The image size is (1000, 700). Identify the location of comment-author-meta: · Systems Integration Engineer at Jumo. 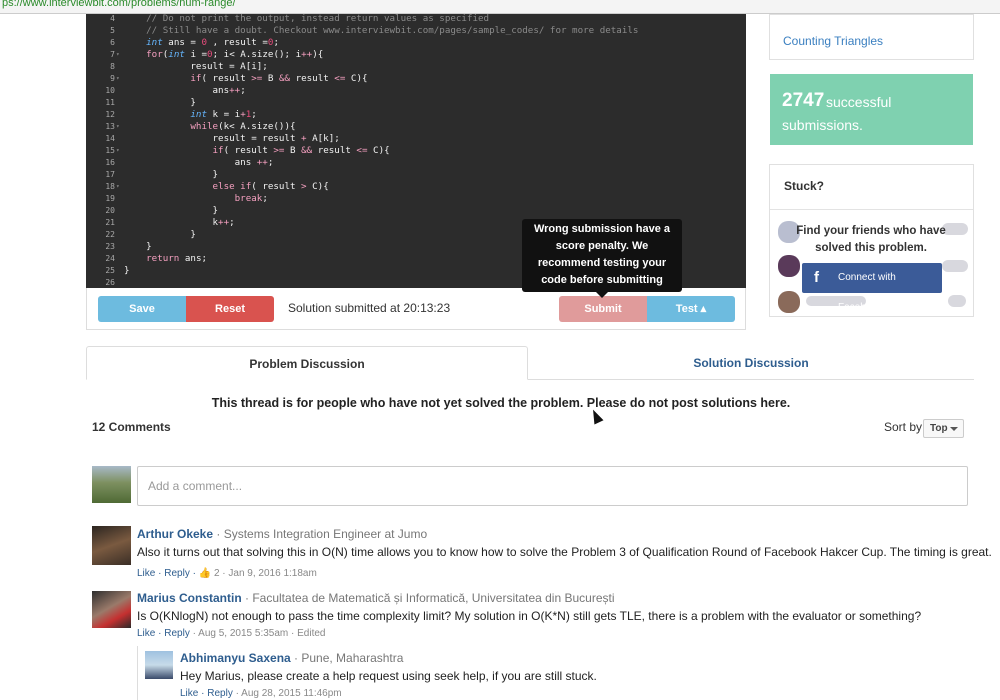
(320, 534).